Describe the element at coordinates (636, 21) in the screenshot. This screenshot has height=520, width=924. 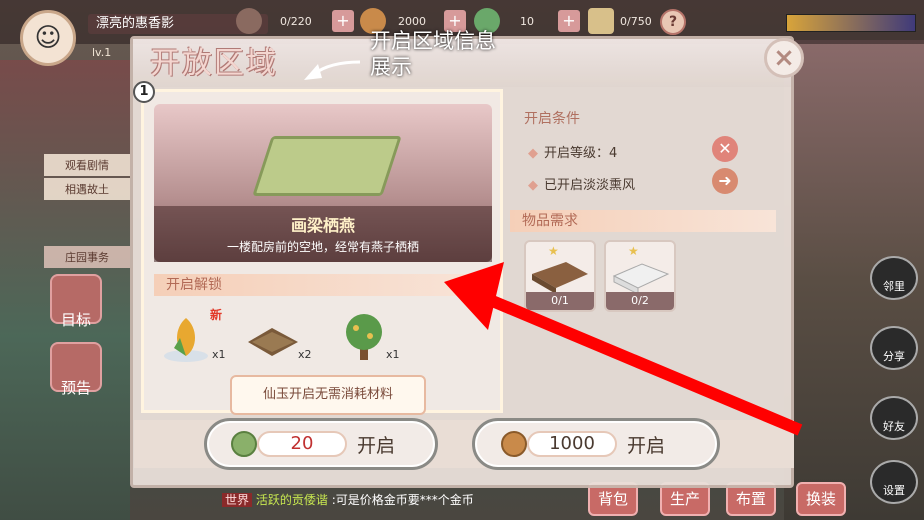
I see `material-value: 0/750` at that location.